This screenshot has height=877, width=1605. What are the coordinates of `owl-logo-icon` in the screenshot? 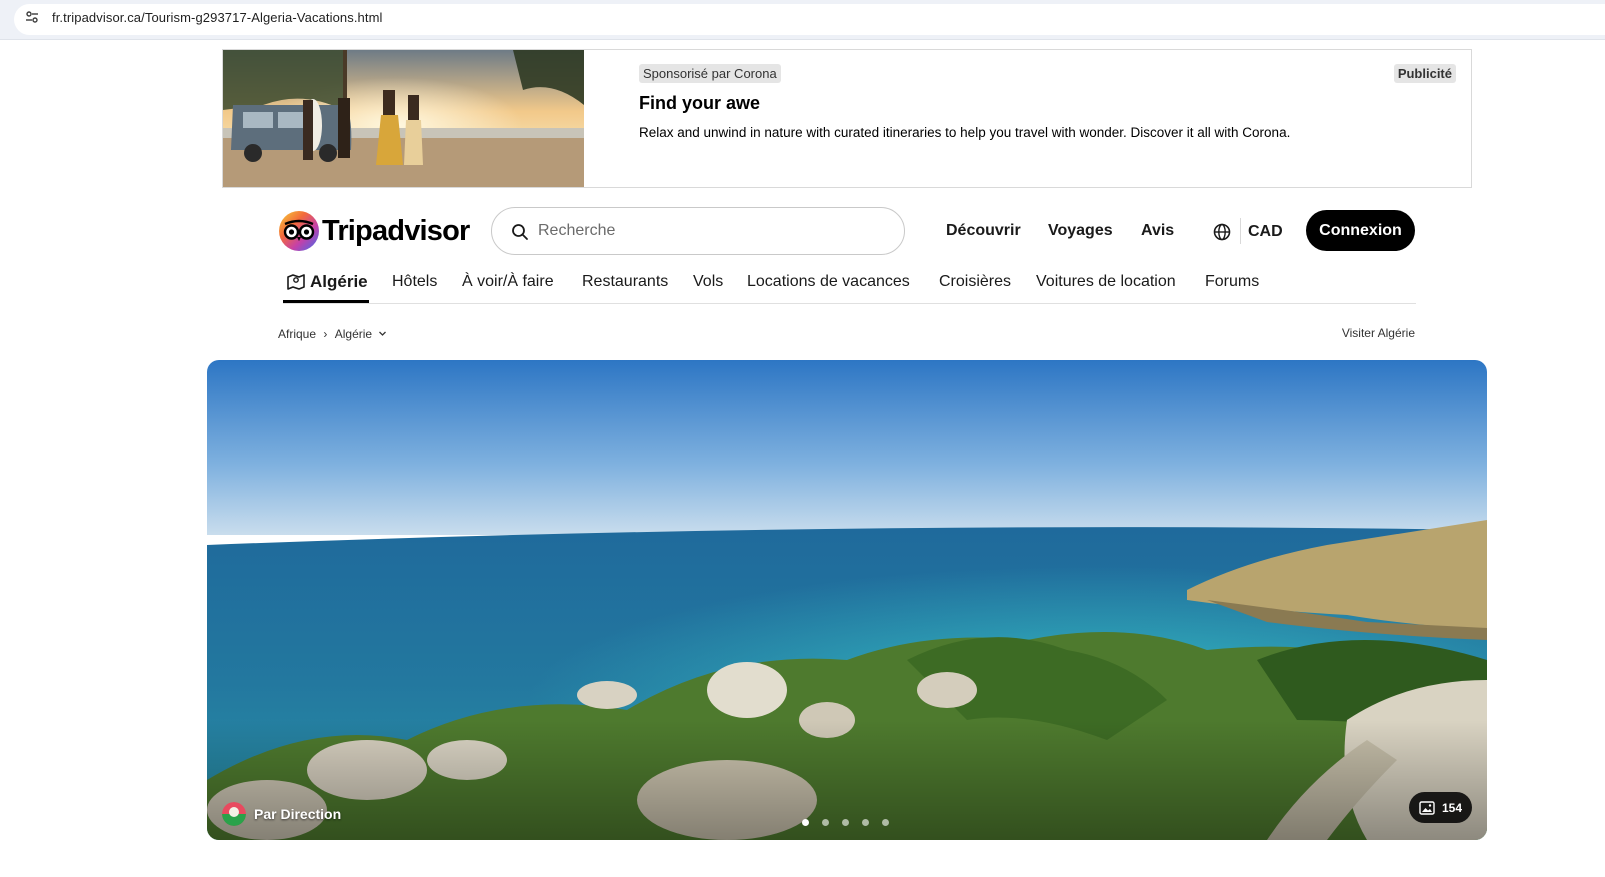 It's located at (299, 231).